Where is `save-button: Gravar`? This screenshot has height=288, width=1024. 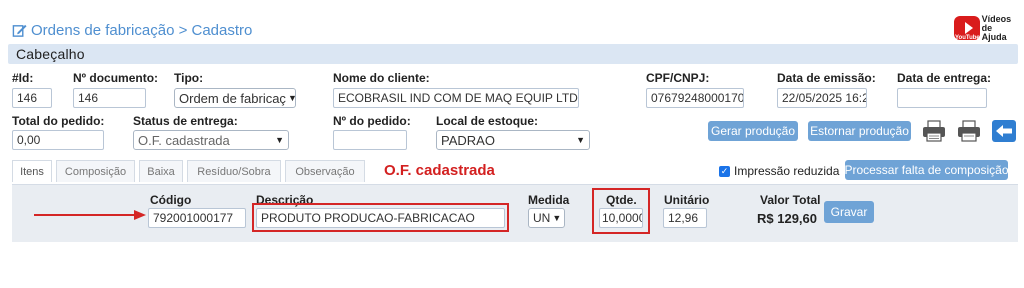
save-button: Gravar is located at coordinates (849, 212).